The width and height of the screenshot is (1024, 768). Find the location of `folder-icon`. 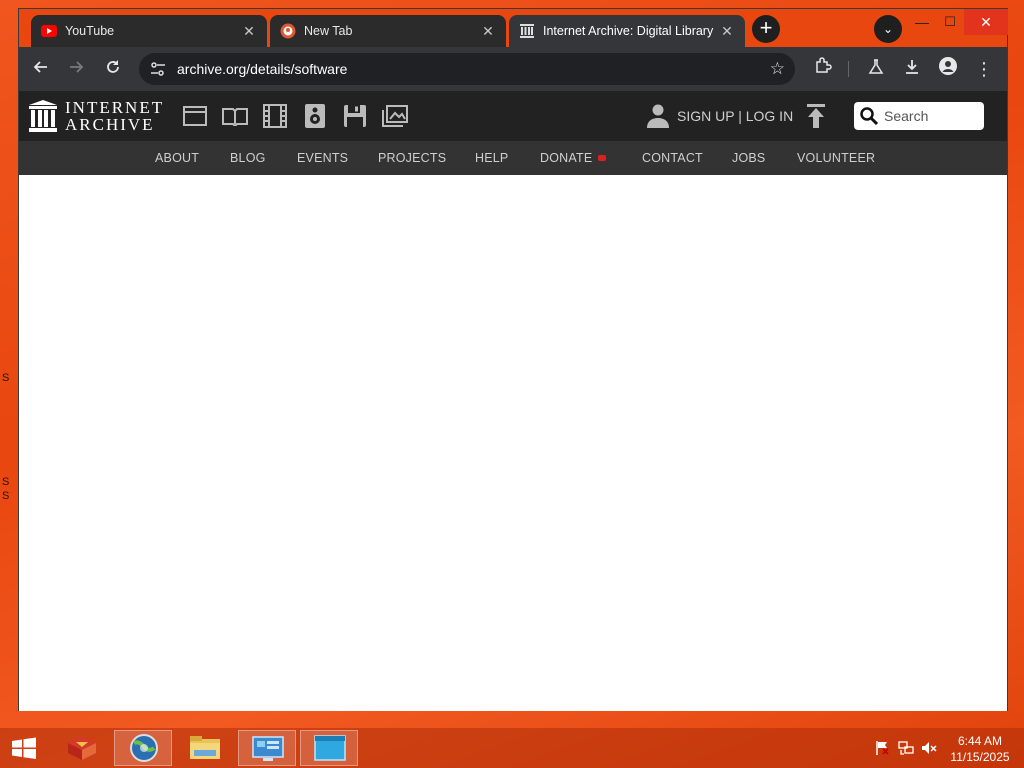

folder-icon is located at coordinates (205, 747).